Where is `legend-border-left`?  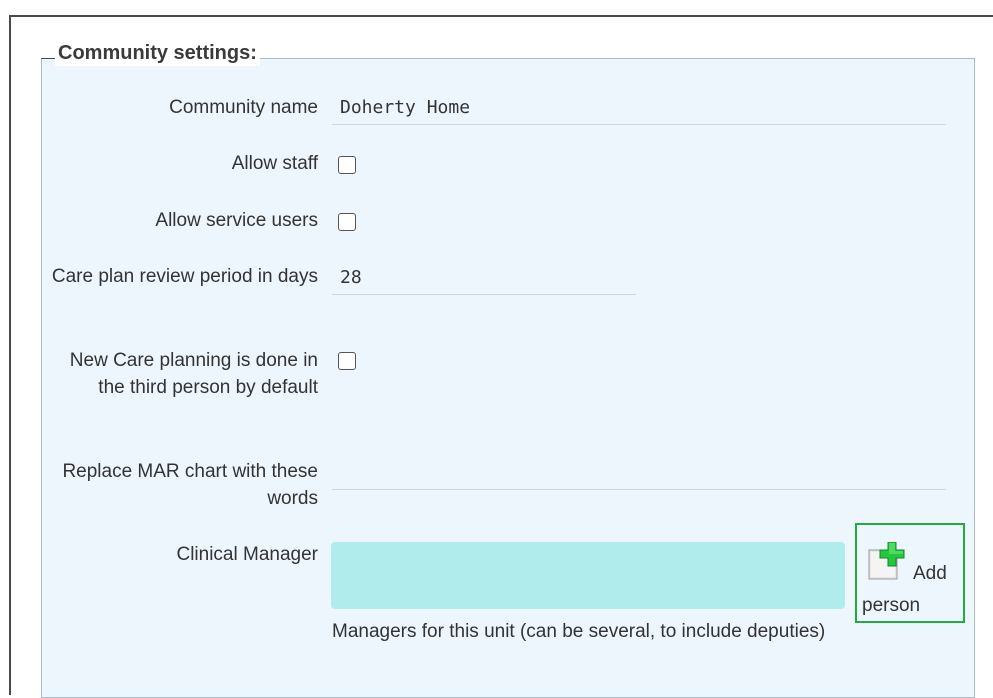
legend-border-left is located at coordinates (48, 58).